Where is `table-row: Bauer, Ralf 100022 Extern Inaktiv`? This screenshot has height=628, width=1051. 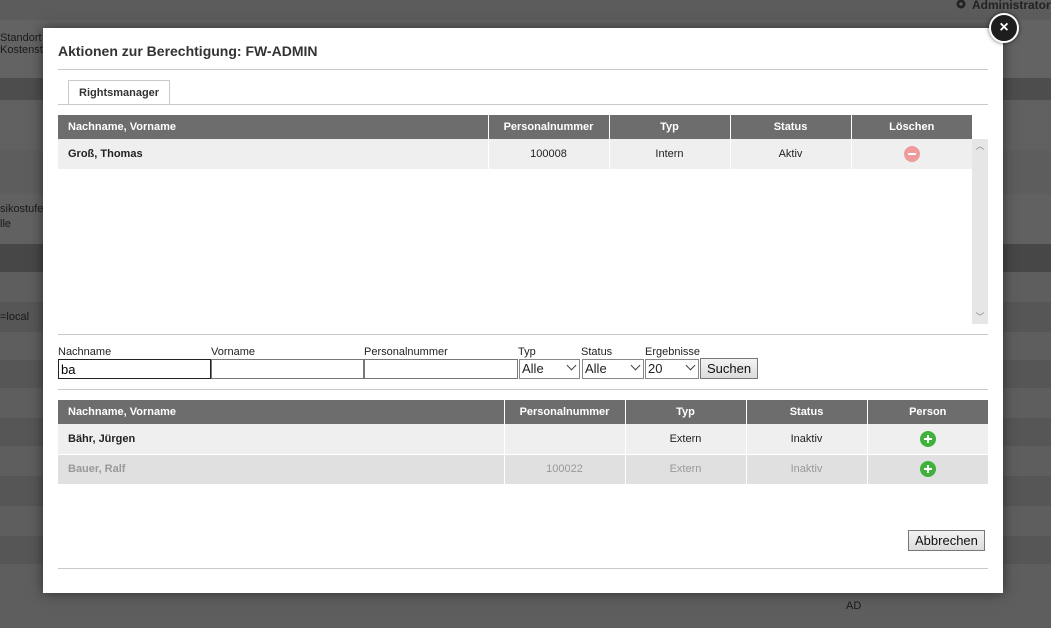
table-row: Bauer, Ralf 100022 Extern Inaktiv is located at coordinates (523, 469).